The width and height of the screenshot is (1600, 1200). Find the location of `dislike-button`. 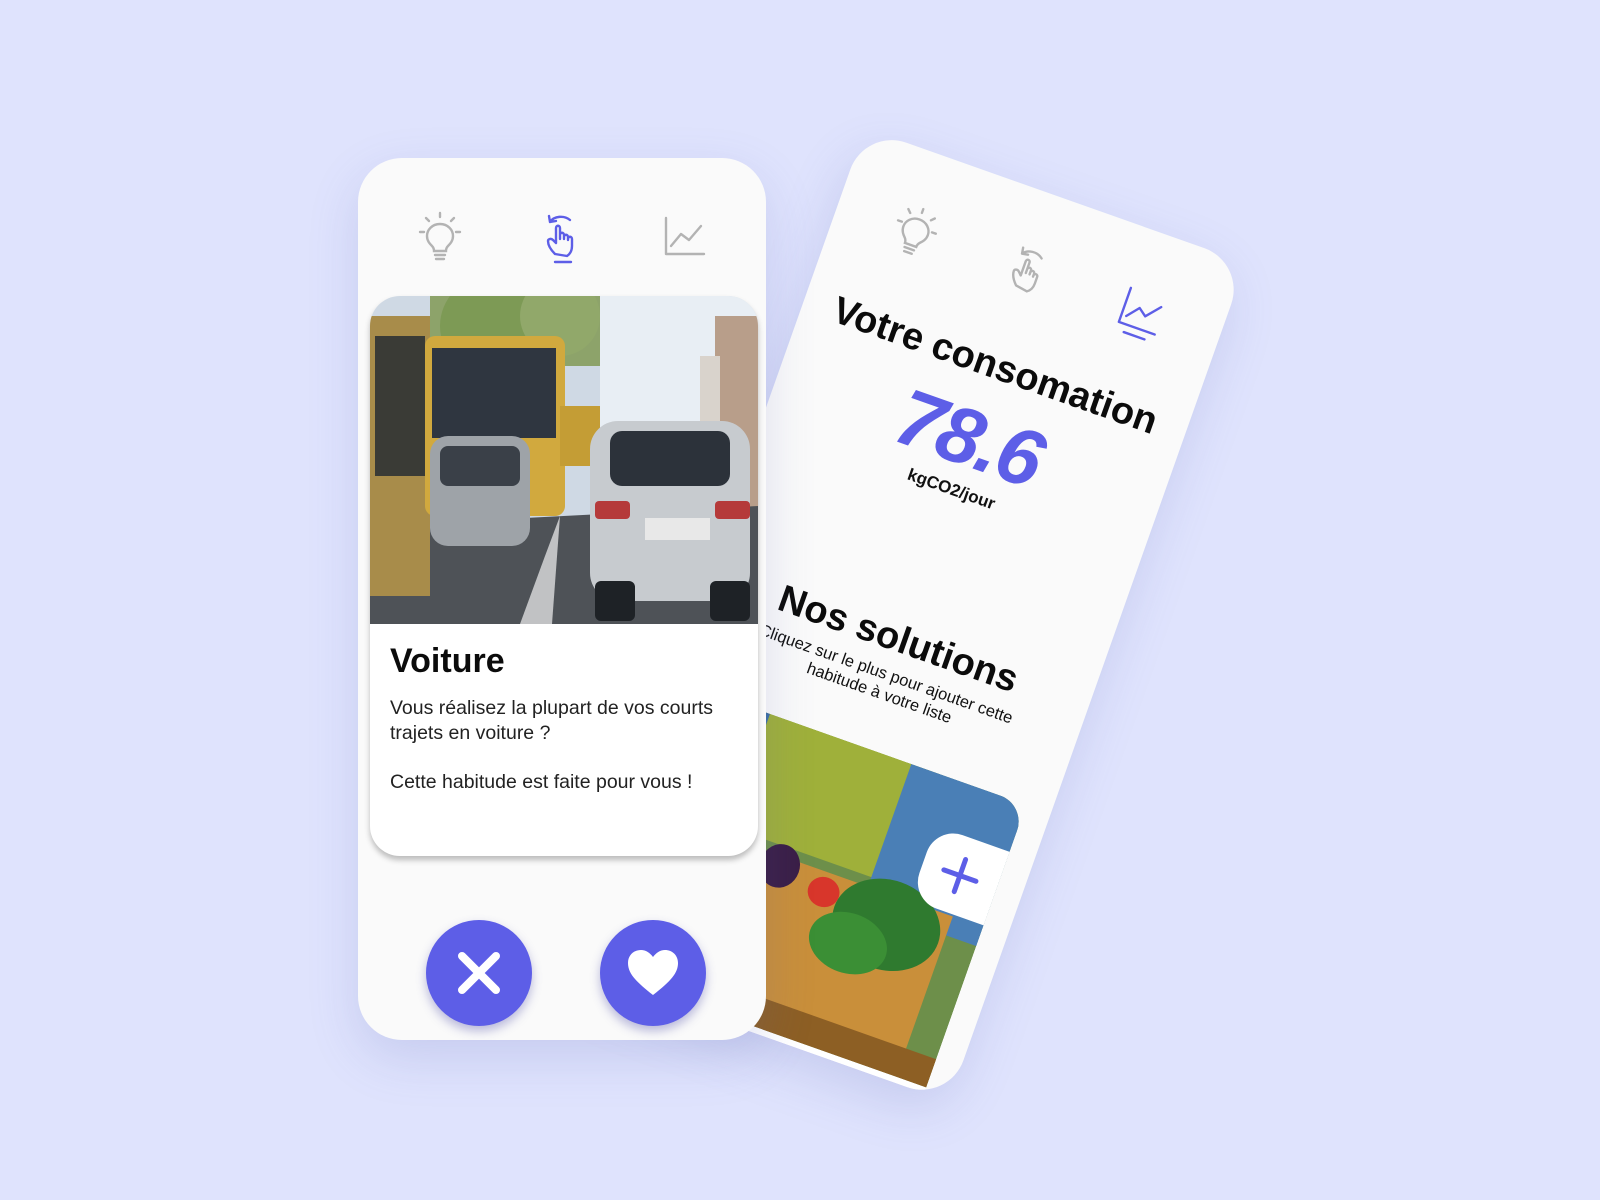

dislike-button is located at coordinates (479, 973).